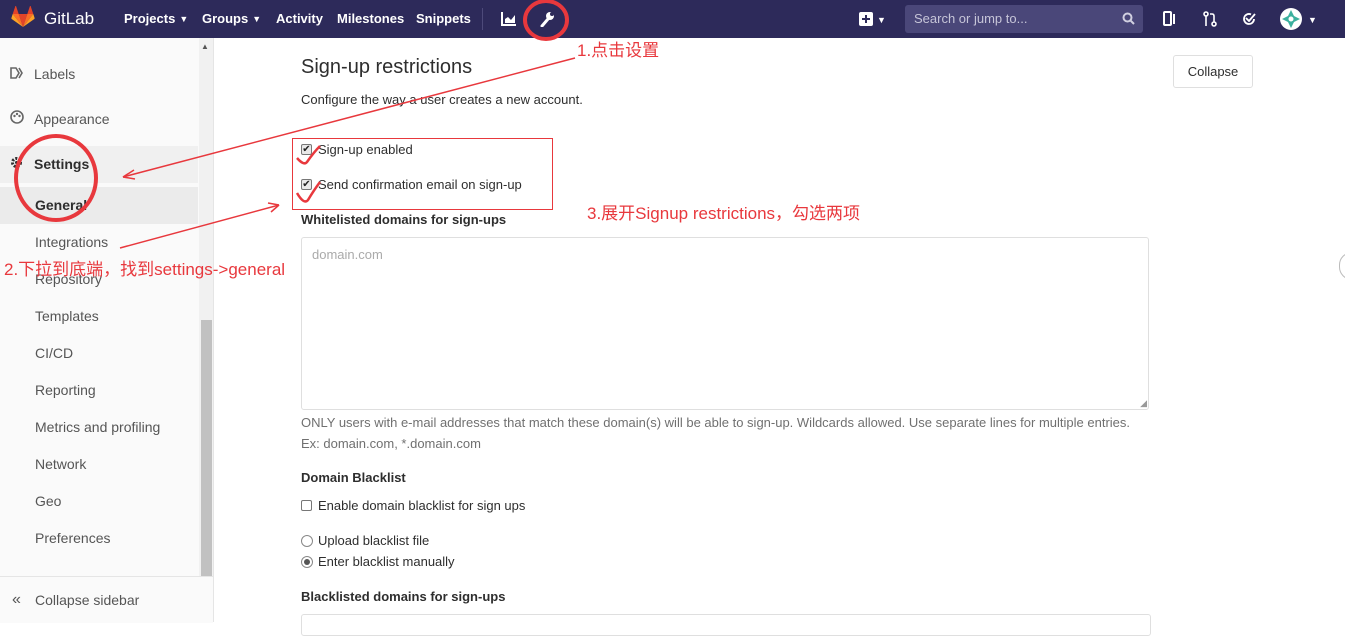  Describe the element at coordinates (618, 50) in the screenshot. I see `annotation-step-1: 1.点击设置` at that location.